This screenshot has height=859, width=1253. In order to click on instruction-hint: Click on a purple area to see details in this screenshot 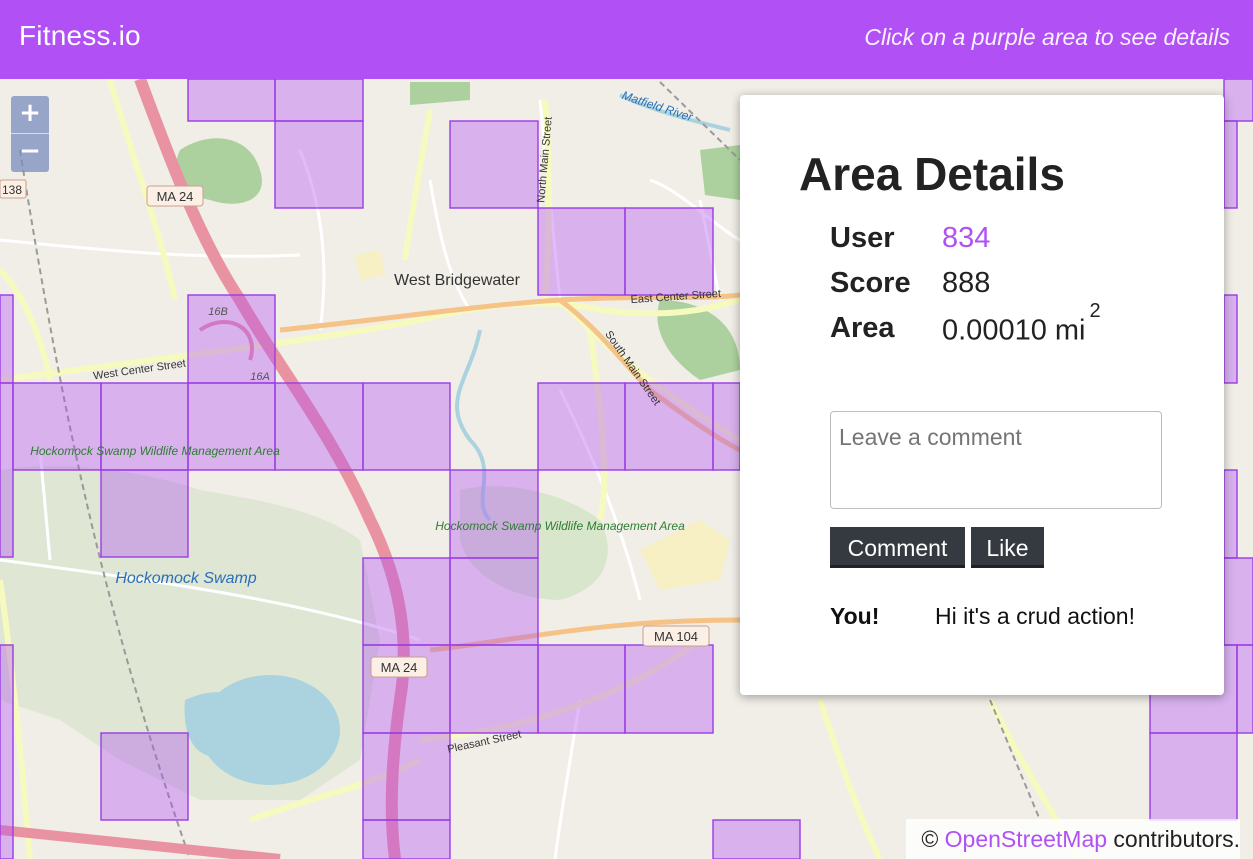, I will do `click(1047, 37)`.